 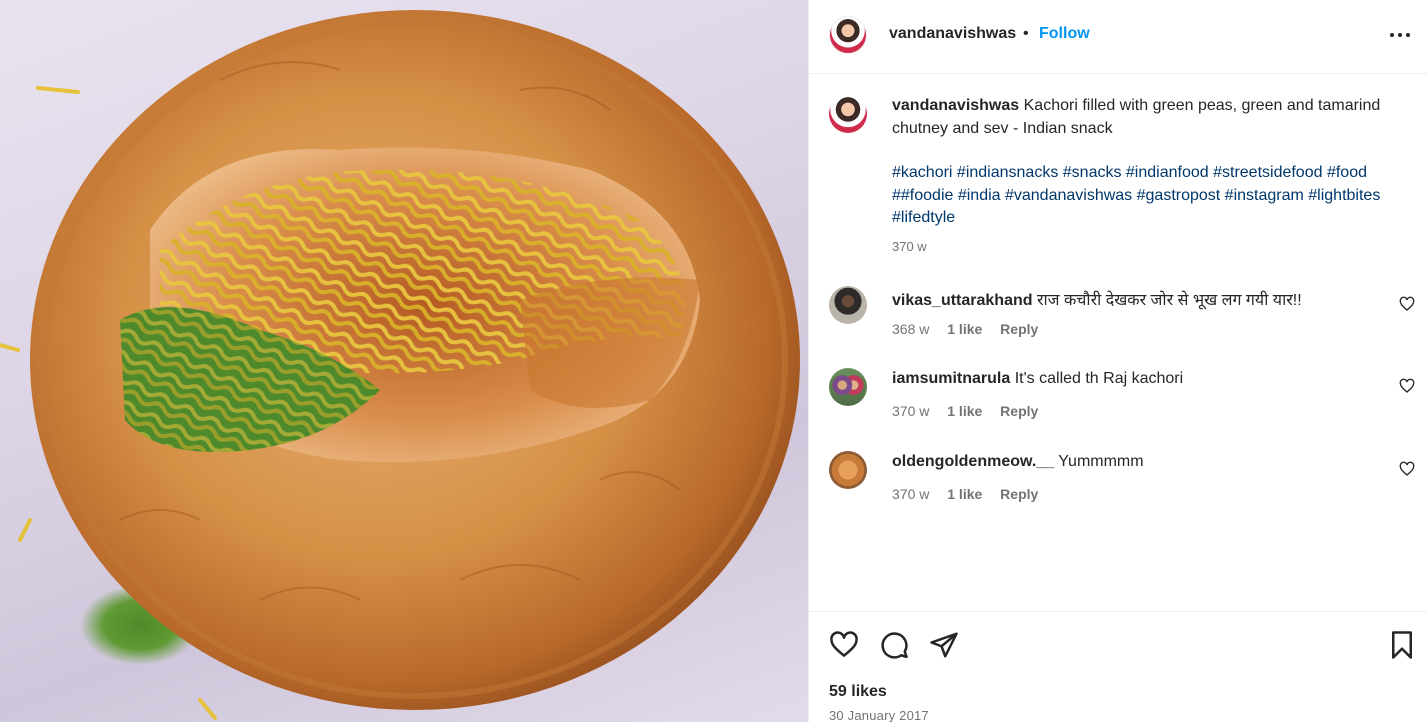 I want to click on author-avatar, so click(x=848, y=35).